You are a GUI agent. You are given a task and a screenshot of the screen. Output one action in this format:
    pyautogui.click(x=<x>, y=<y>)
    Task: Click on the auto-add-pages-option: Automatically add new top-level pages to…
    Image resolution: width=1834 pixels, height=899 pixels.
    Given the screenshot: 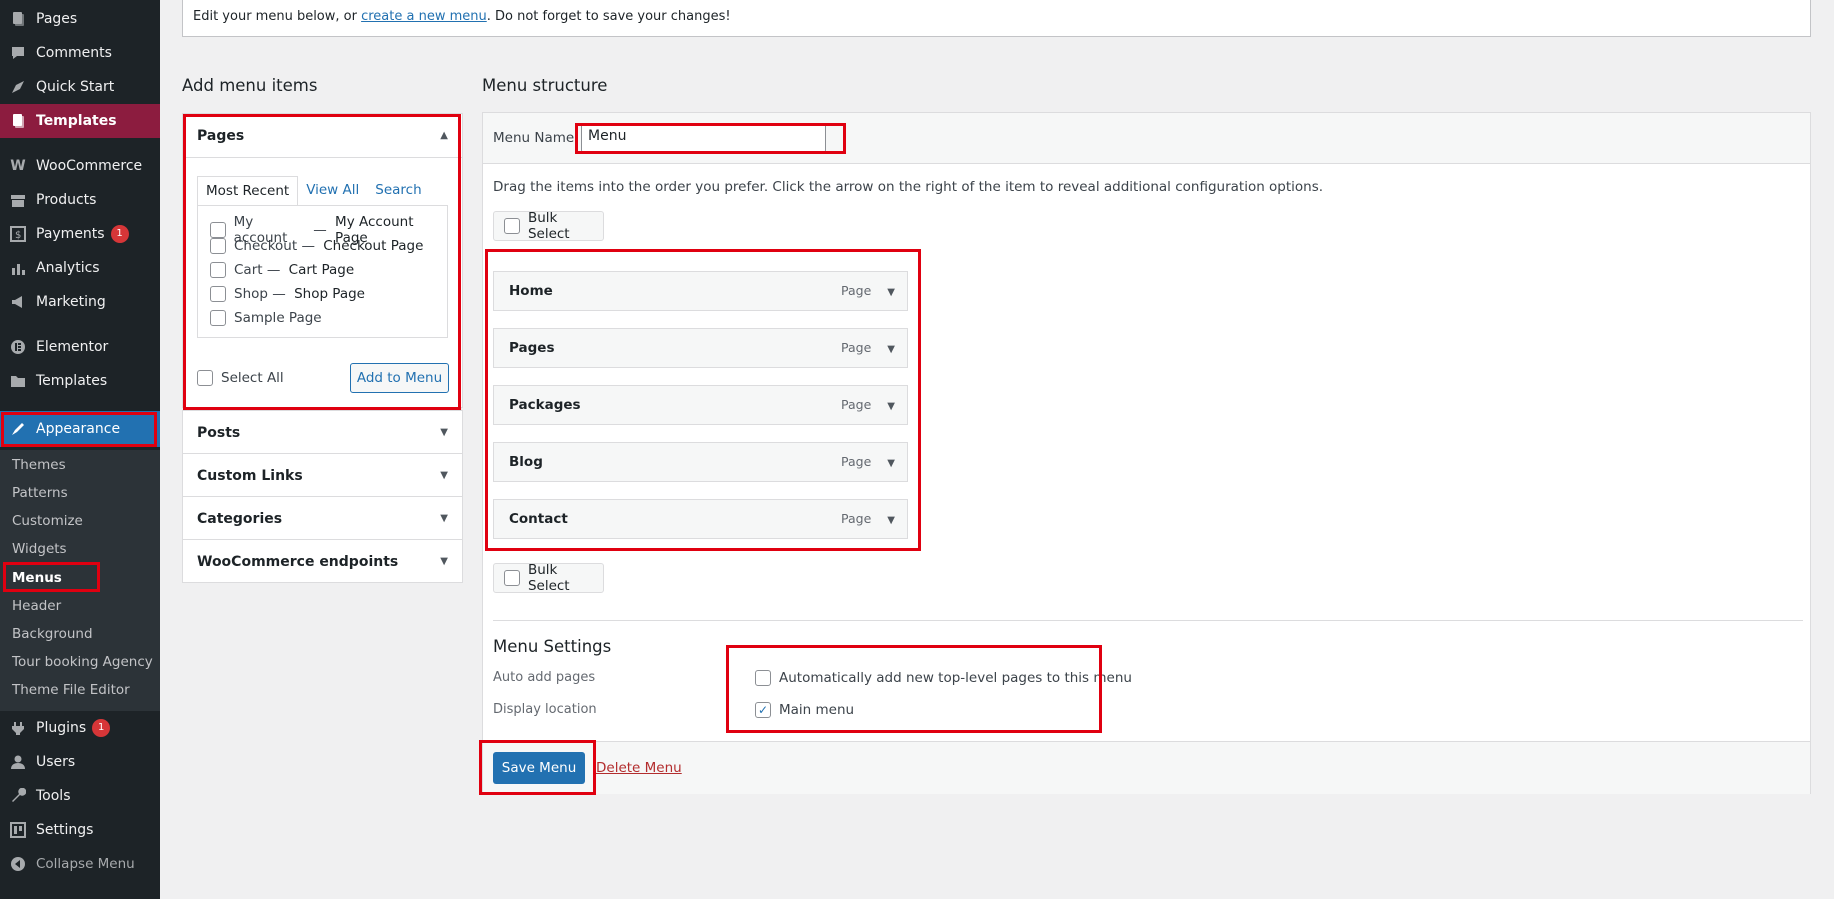 What is the action you would take?
    pyautogui.click(x=943, y=678)
    